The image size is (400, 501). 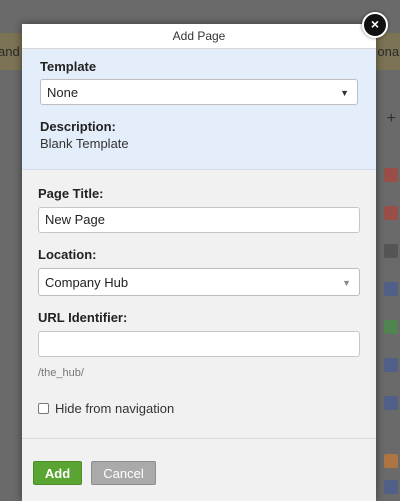 I want to click on page-title-field: Page Title: New Page, so click(x=199, y=209).